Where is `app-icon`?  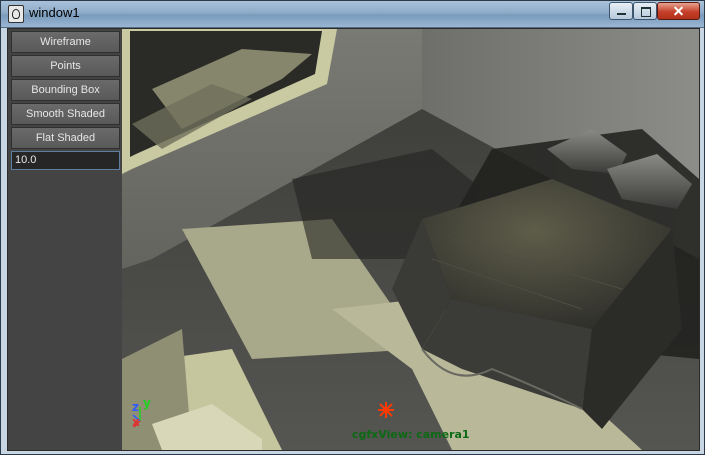 app-icon is located at coordinates (16, 14).